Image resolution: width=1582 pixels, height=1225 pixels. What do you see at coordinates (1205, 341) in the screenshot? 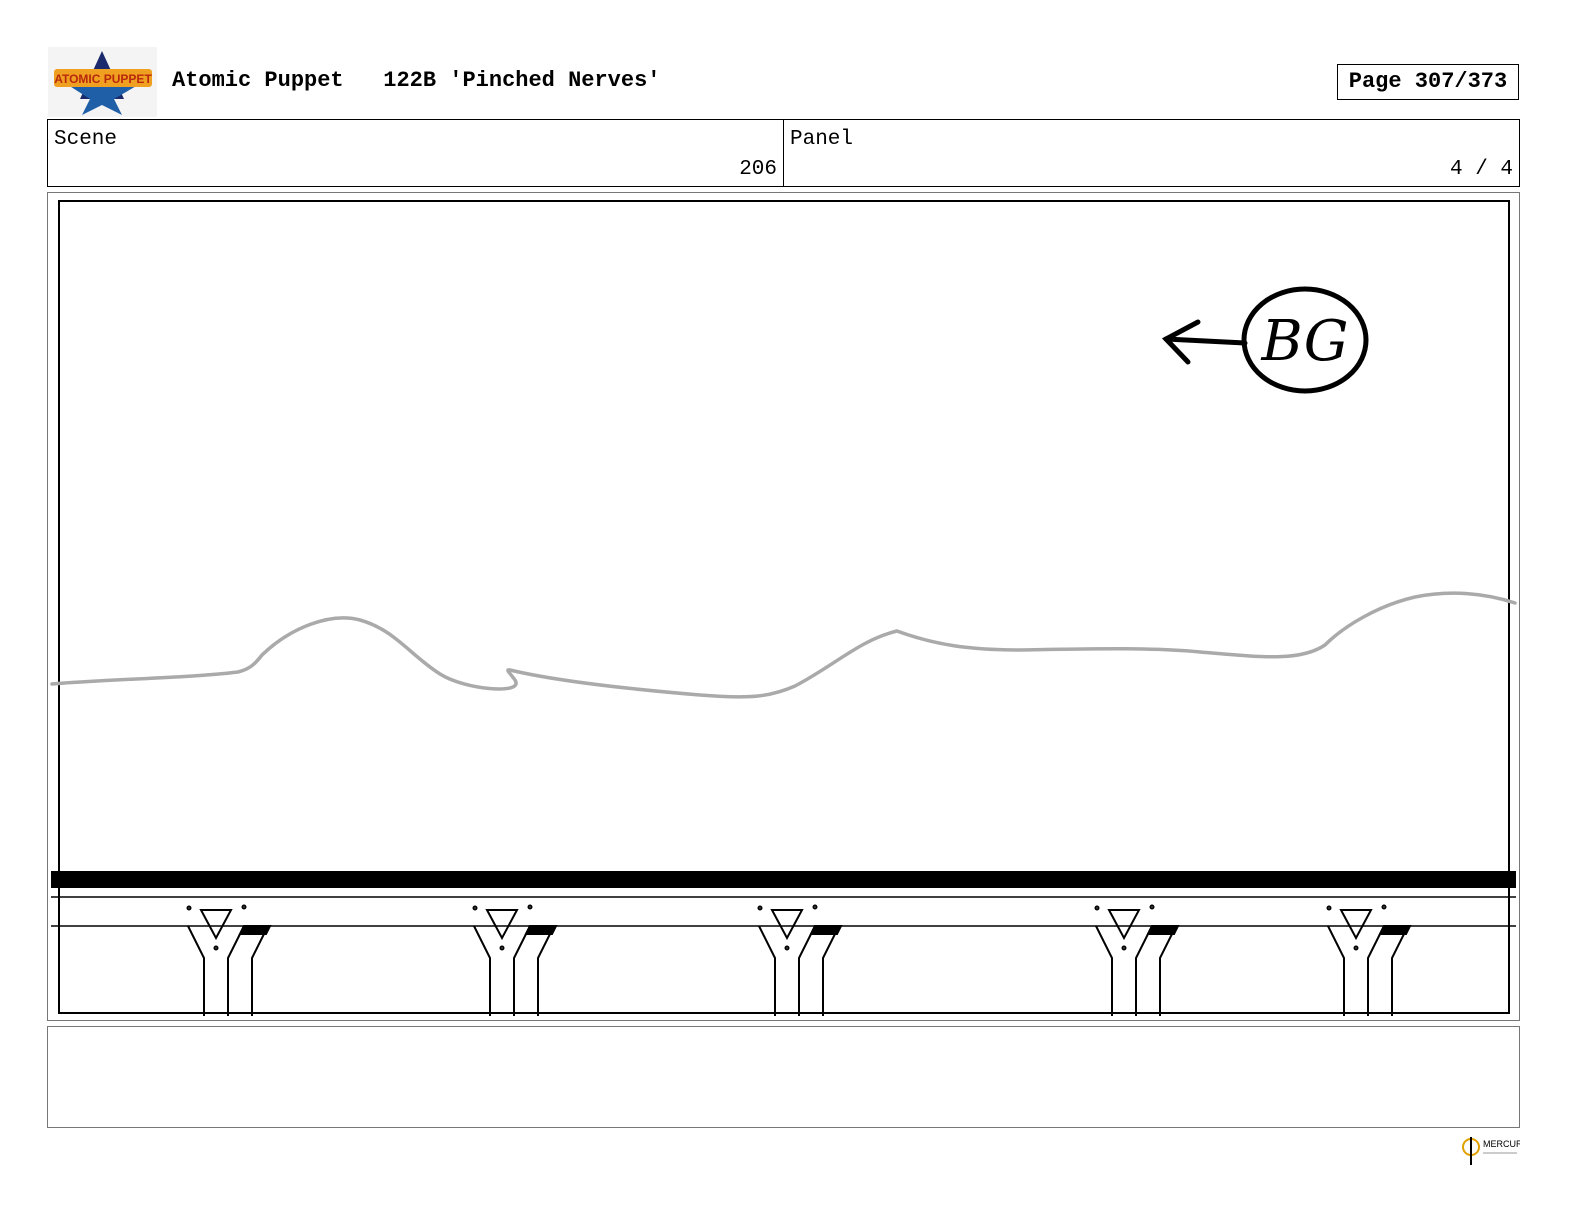
I see `bg-arrow-shaft` at bounding box center [1205, 341].